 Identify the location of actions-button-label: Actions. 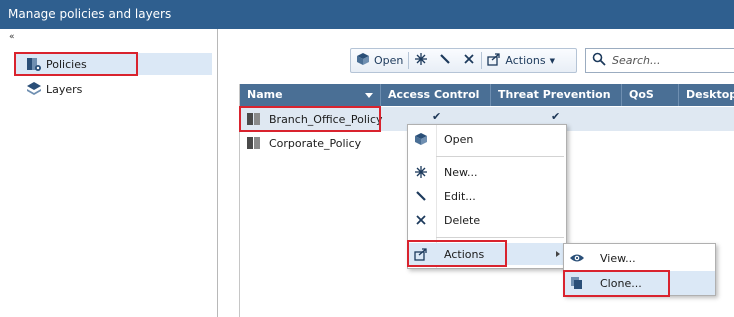
(525, 60).